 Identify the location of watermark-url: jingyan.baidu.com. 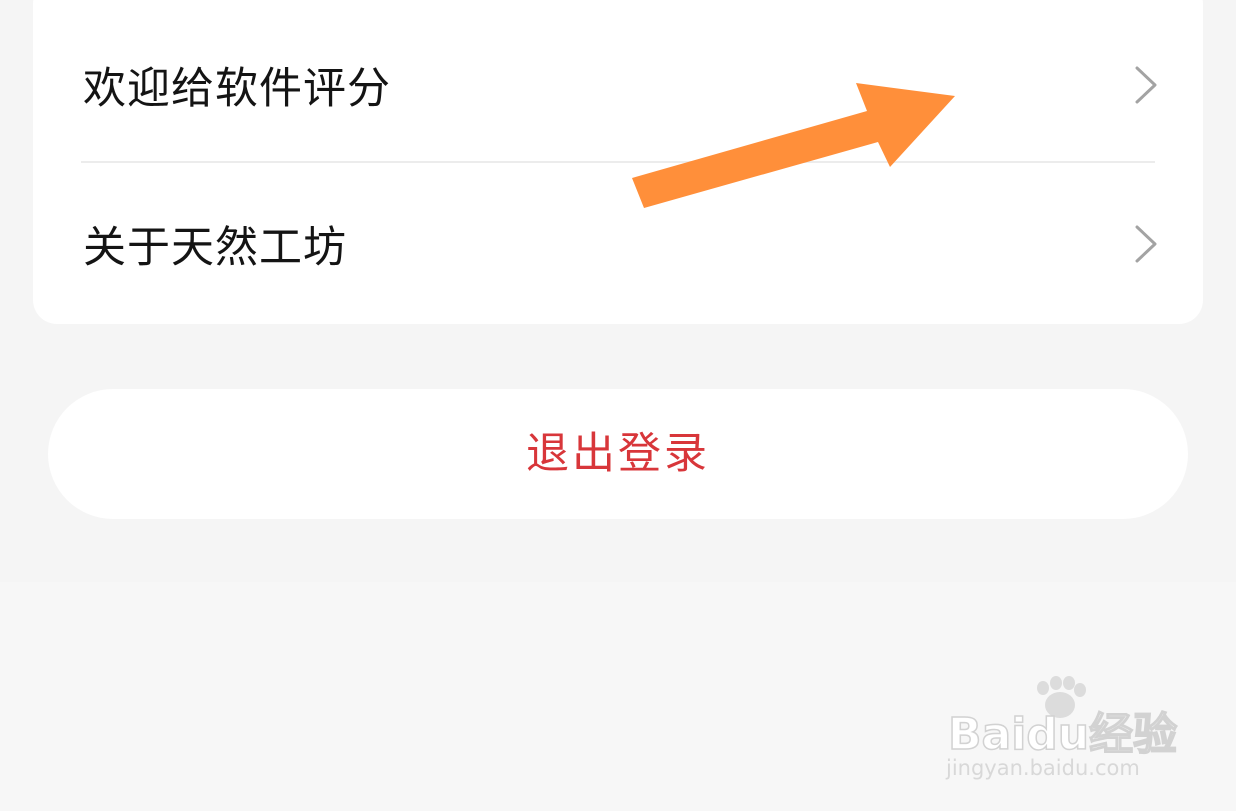
(1042, 768).